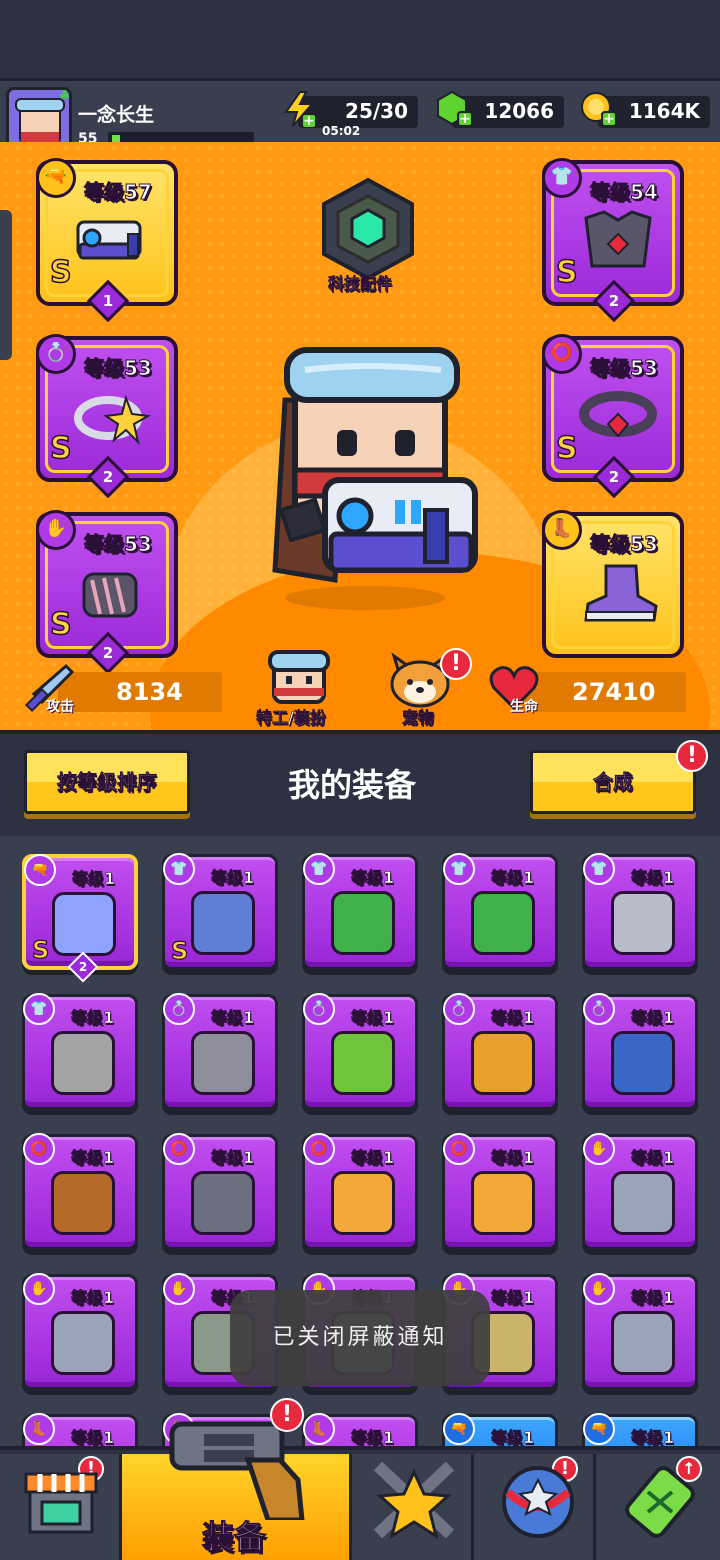 The height and width of the screenshot is (1560, 720). Describe the element at coordinates (624, 192) in the screenshot. I see `equipped-armor-level: 等级54` at that location.